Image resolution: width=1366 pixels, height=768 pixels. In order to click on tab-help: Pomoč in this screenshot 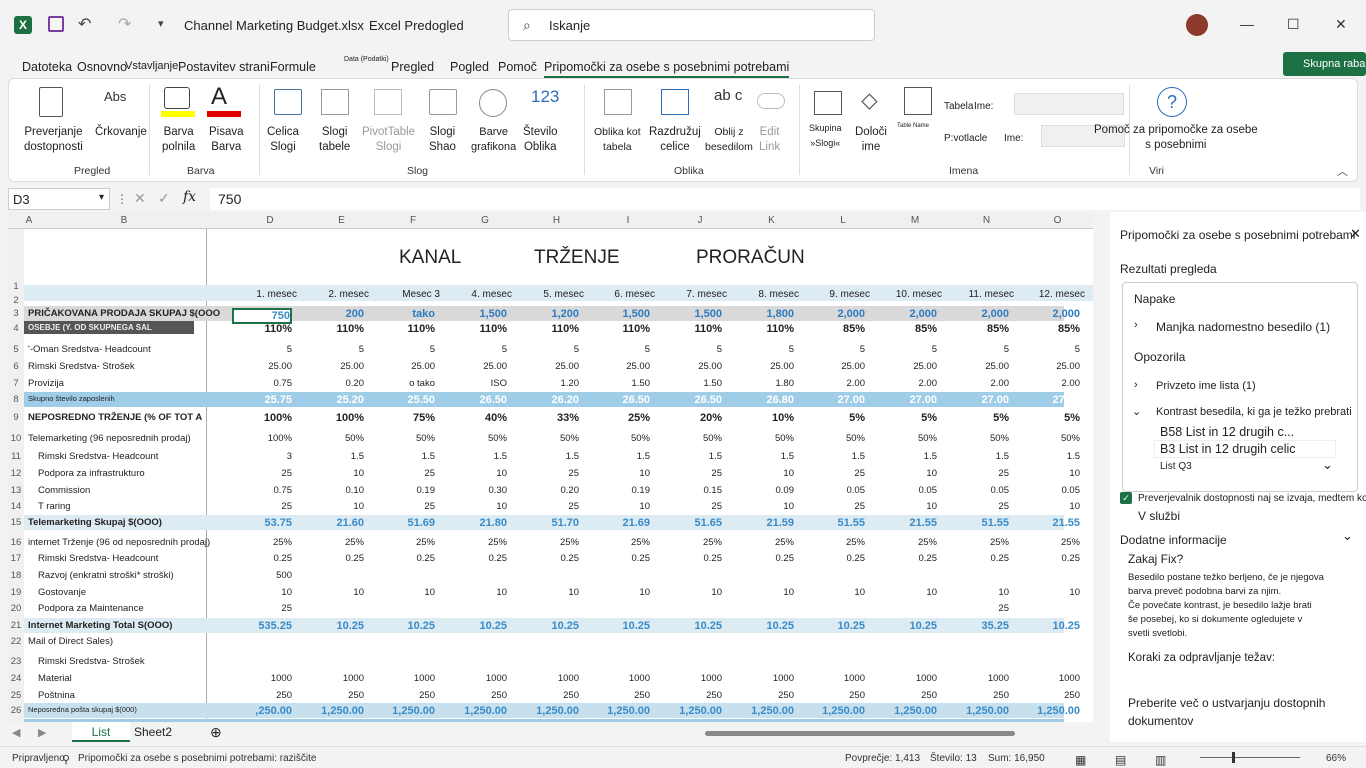, I will do `click(517, 67)`.